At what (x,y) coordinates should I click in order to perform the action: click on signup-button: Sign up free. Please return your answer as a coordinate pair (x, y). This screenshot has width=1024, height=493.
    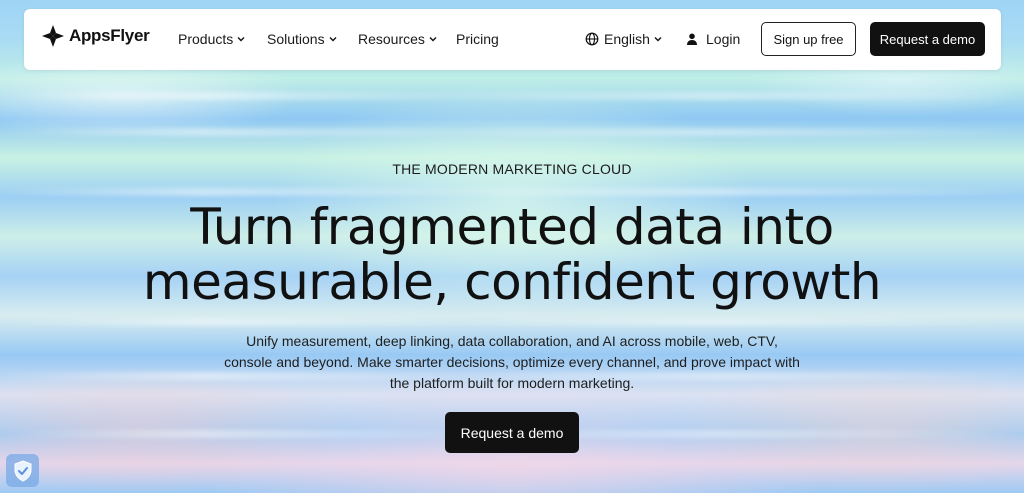
    Looking at the image, I should click on (808, 39).